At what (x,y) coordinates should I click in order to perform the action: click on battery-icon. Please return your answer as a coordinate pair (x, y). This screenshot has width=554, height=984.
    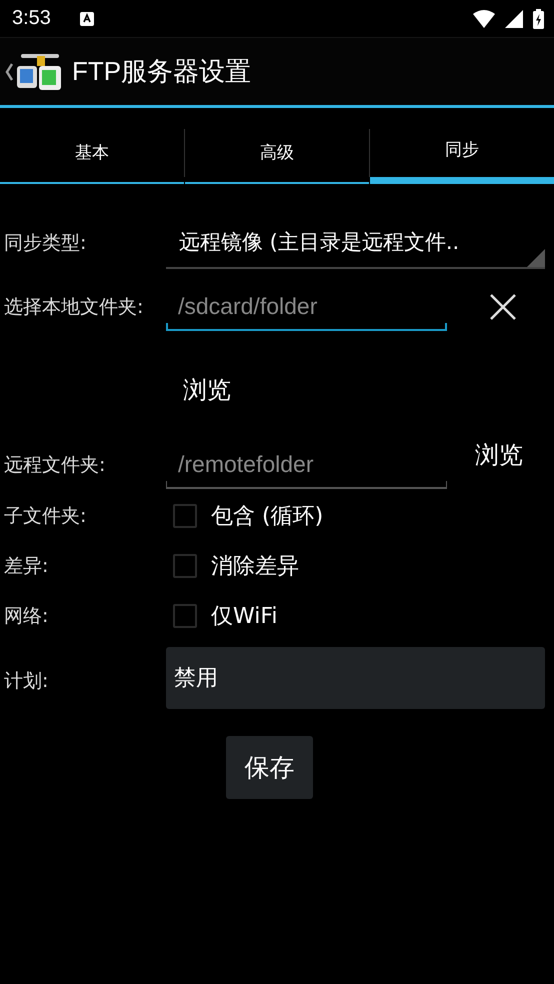
    Looking at the image, I should click on (538, 18).